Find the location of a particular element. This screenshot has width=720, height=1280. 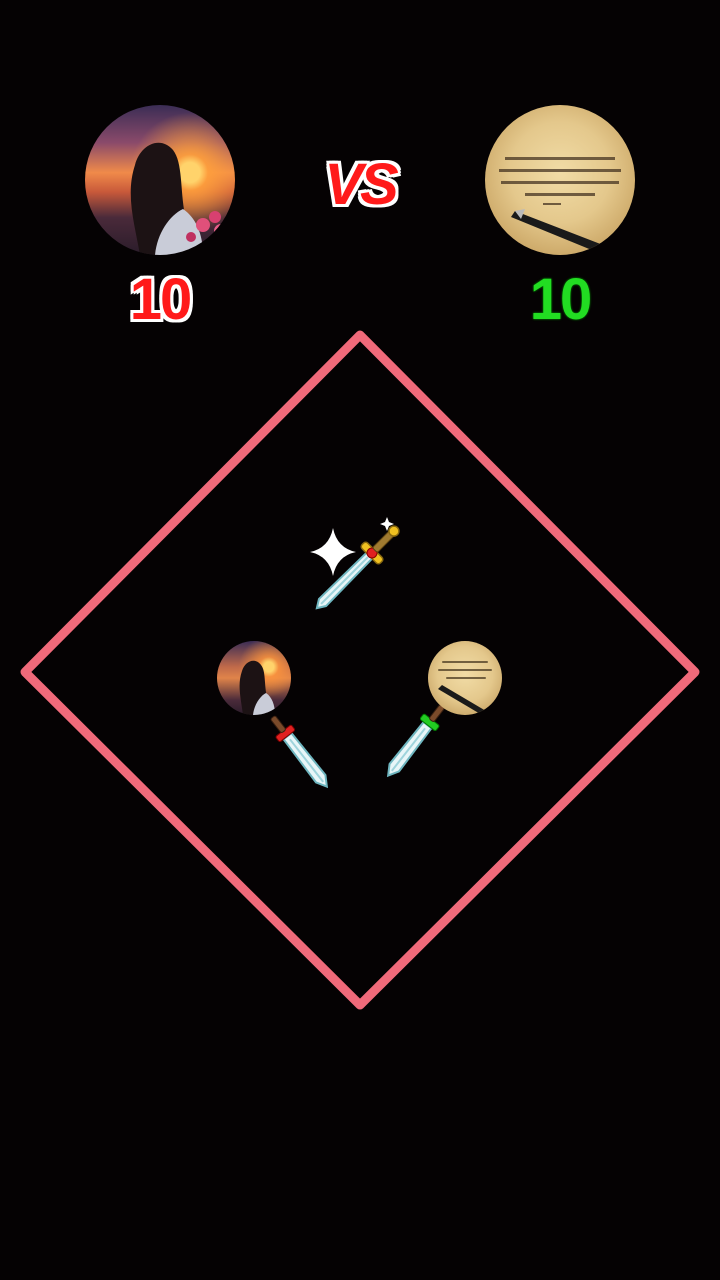

sword-pickup-icon is located at coordinates (357, 567).